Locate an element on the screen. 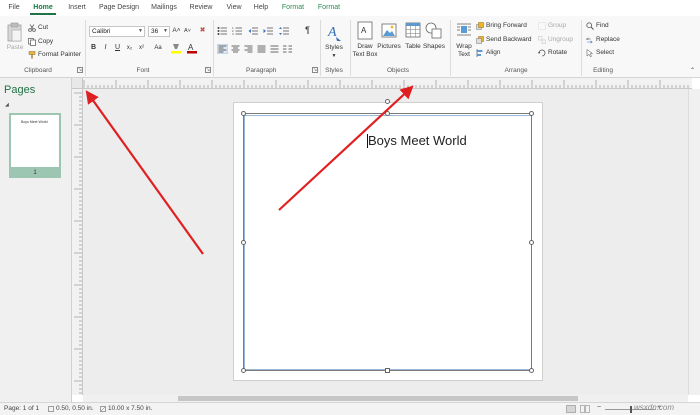  two-page-view-icon is located at coordinates (585, 409).